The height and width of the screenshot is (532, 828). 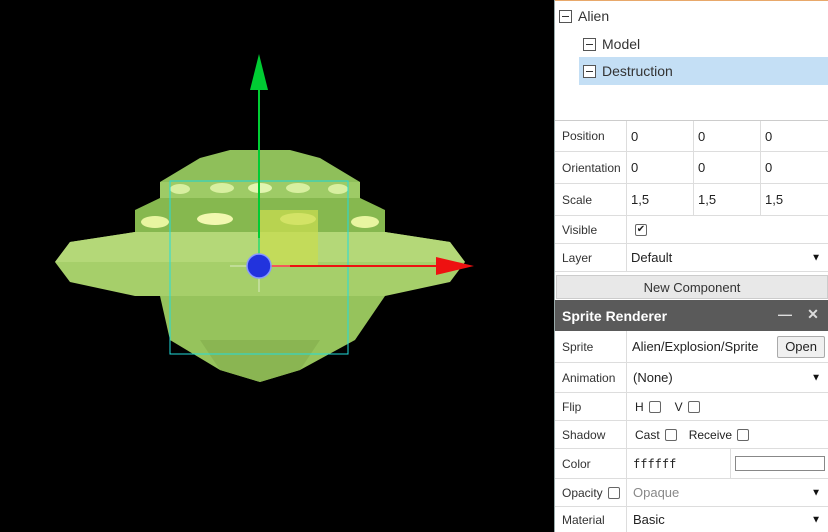 I want to click on shadow-cast-label: Cast, so click(x=647, y=434).